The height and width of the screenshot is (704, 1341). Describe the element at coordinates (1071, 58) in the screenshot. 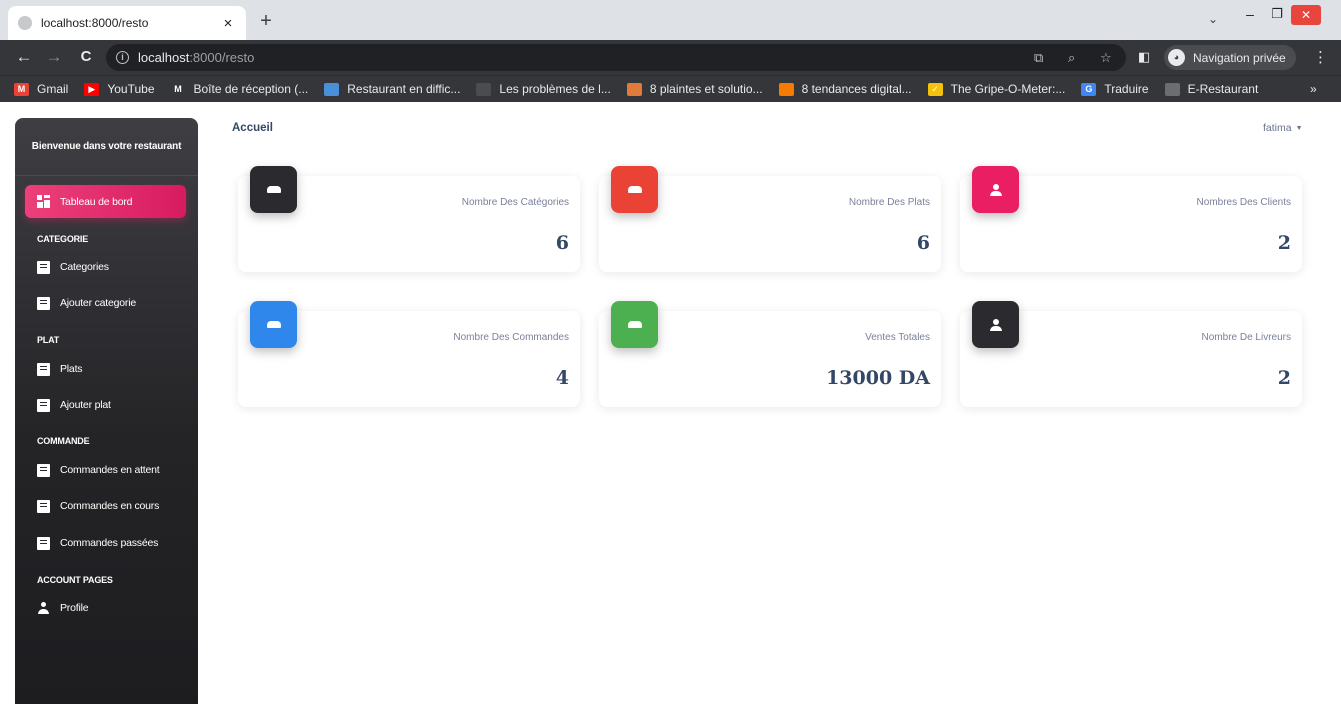

I see `zoom-icon: ⌕` at that location.